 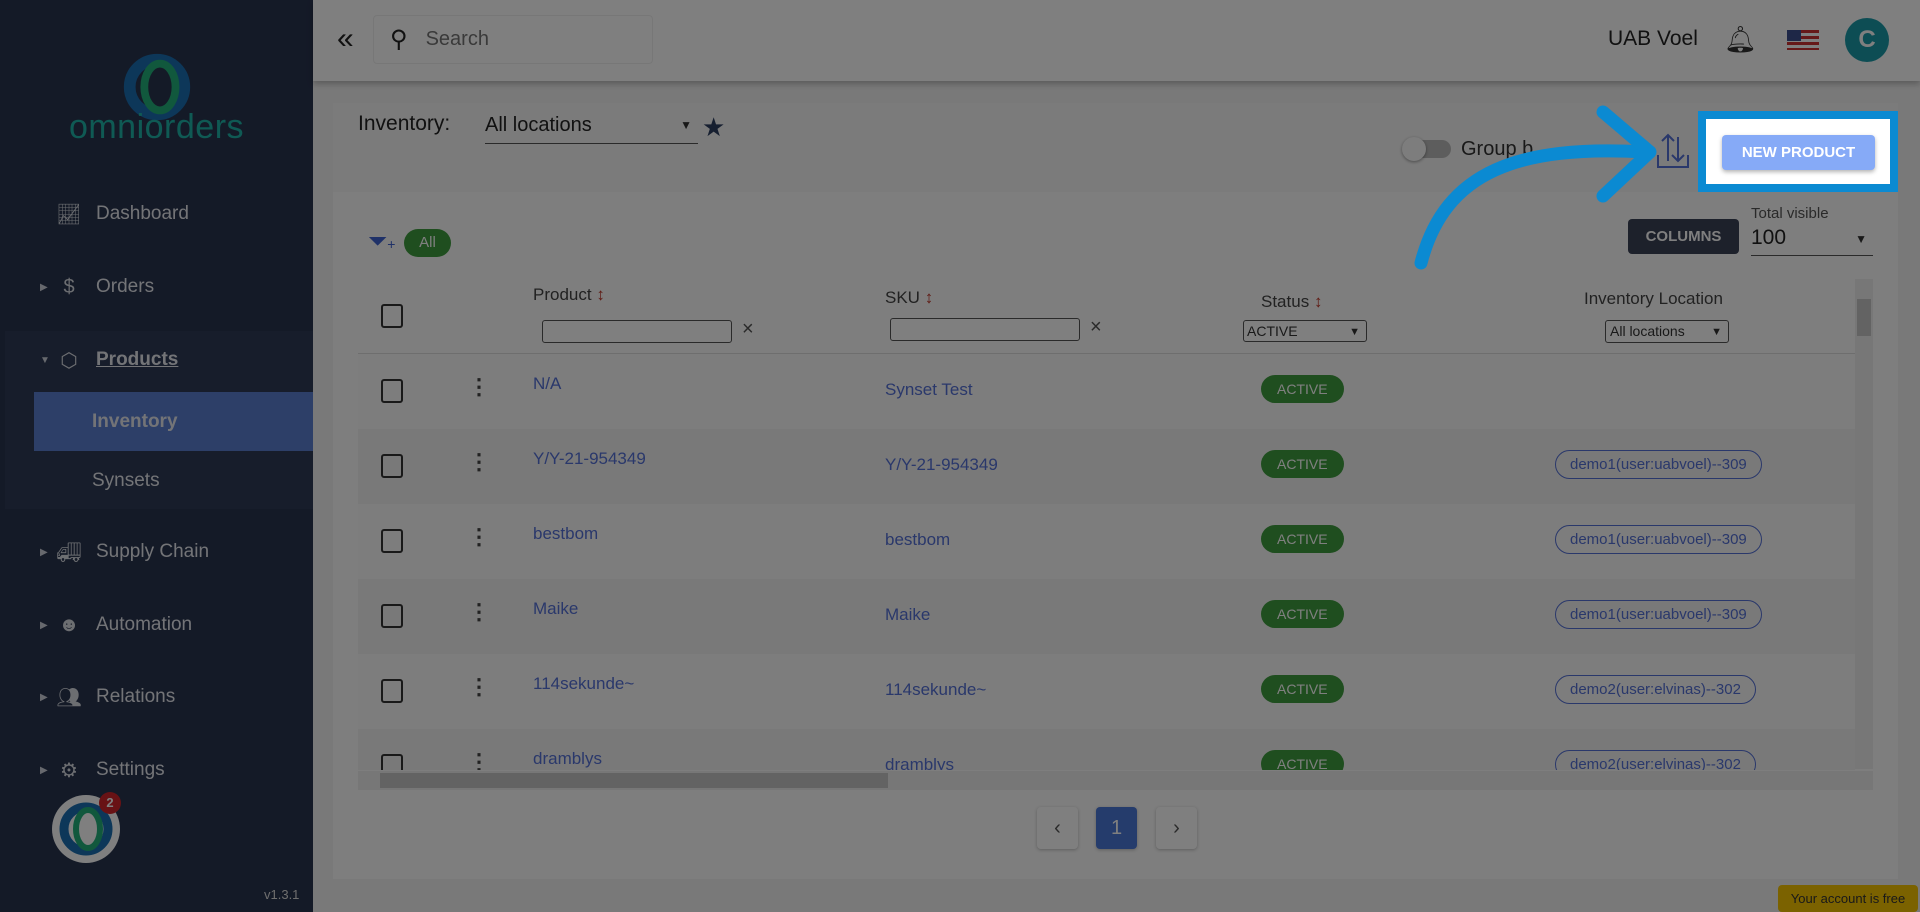 I want to click on product-link: bestbom, so click(x=565, y=534).